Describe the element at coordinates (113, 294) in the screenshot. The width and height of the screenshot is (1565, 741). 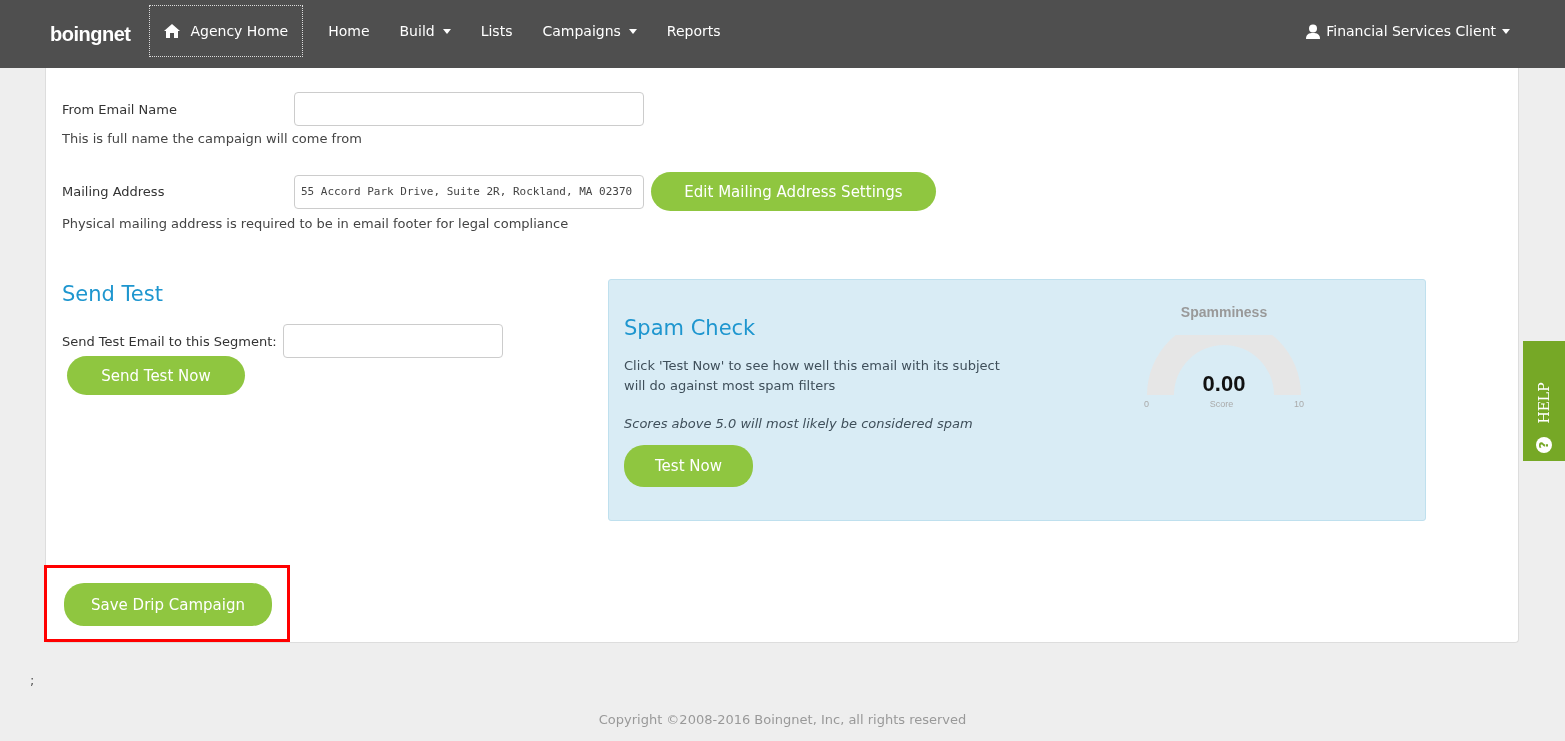
I see `section-heading: Send Test` at that location.